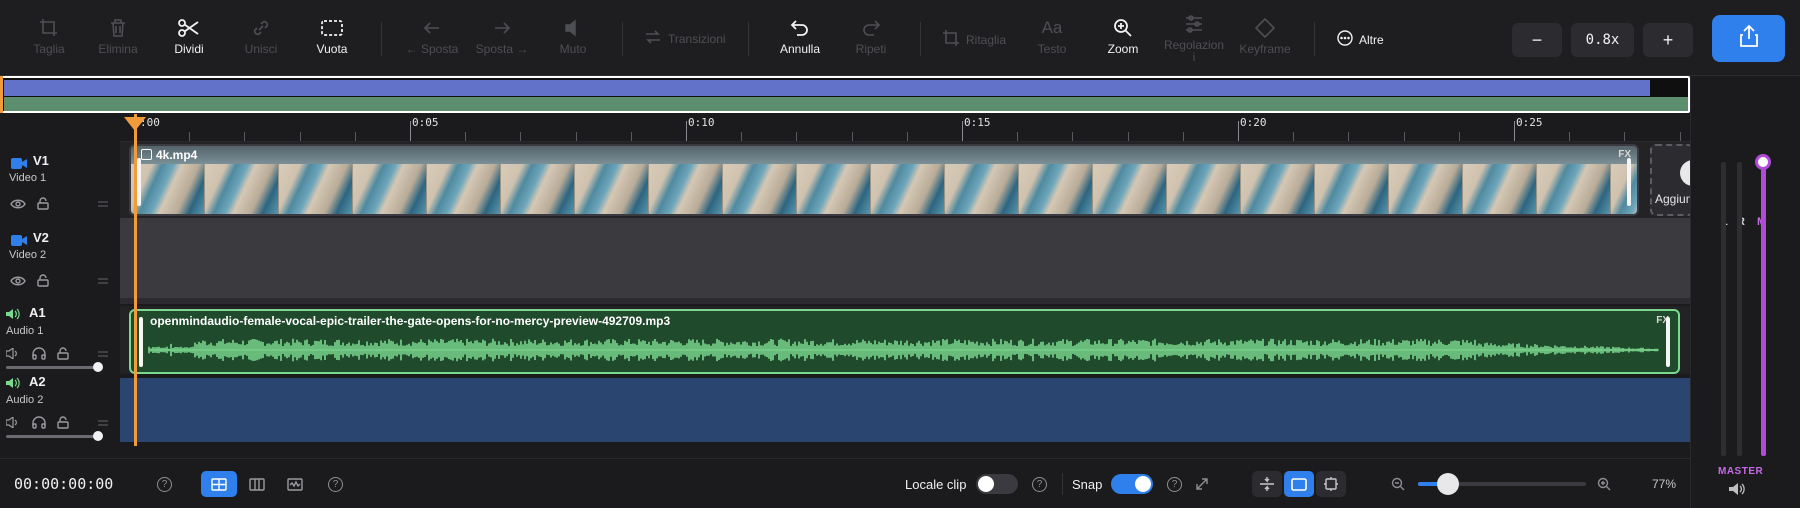  Describe the element at coordinates (1668, 40) in the screenshot. I see `zoom-in-button: +` at that location.